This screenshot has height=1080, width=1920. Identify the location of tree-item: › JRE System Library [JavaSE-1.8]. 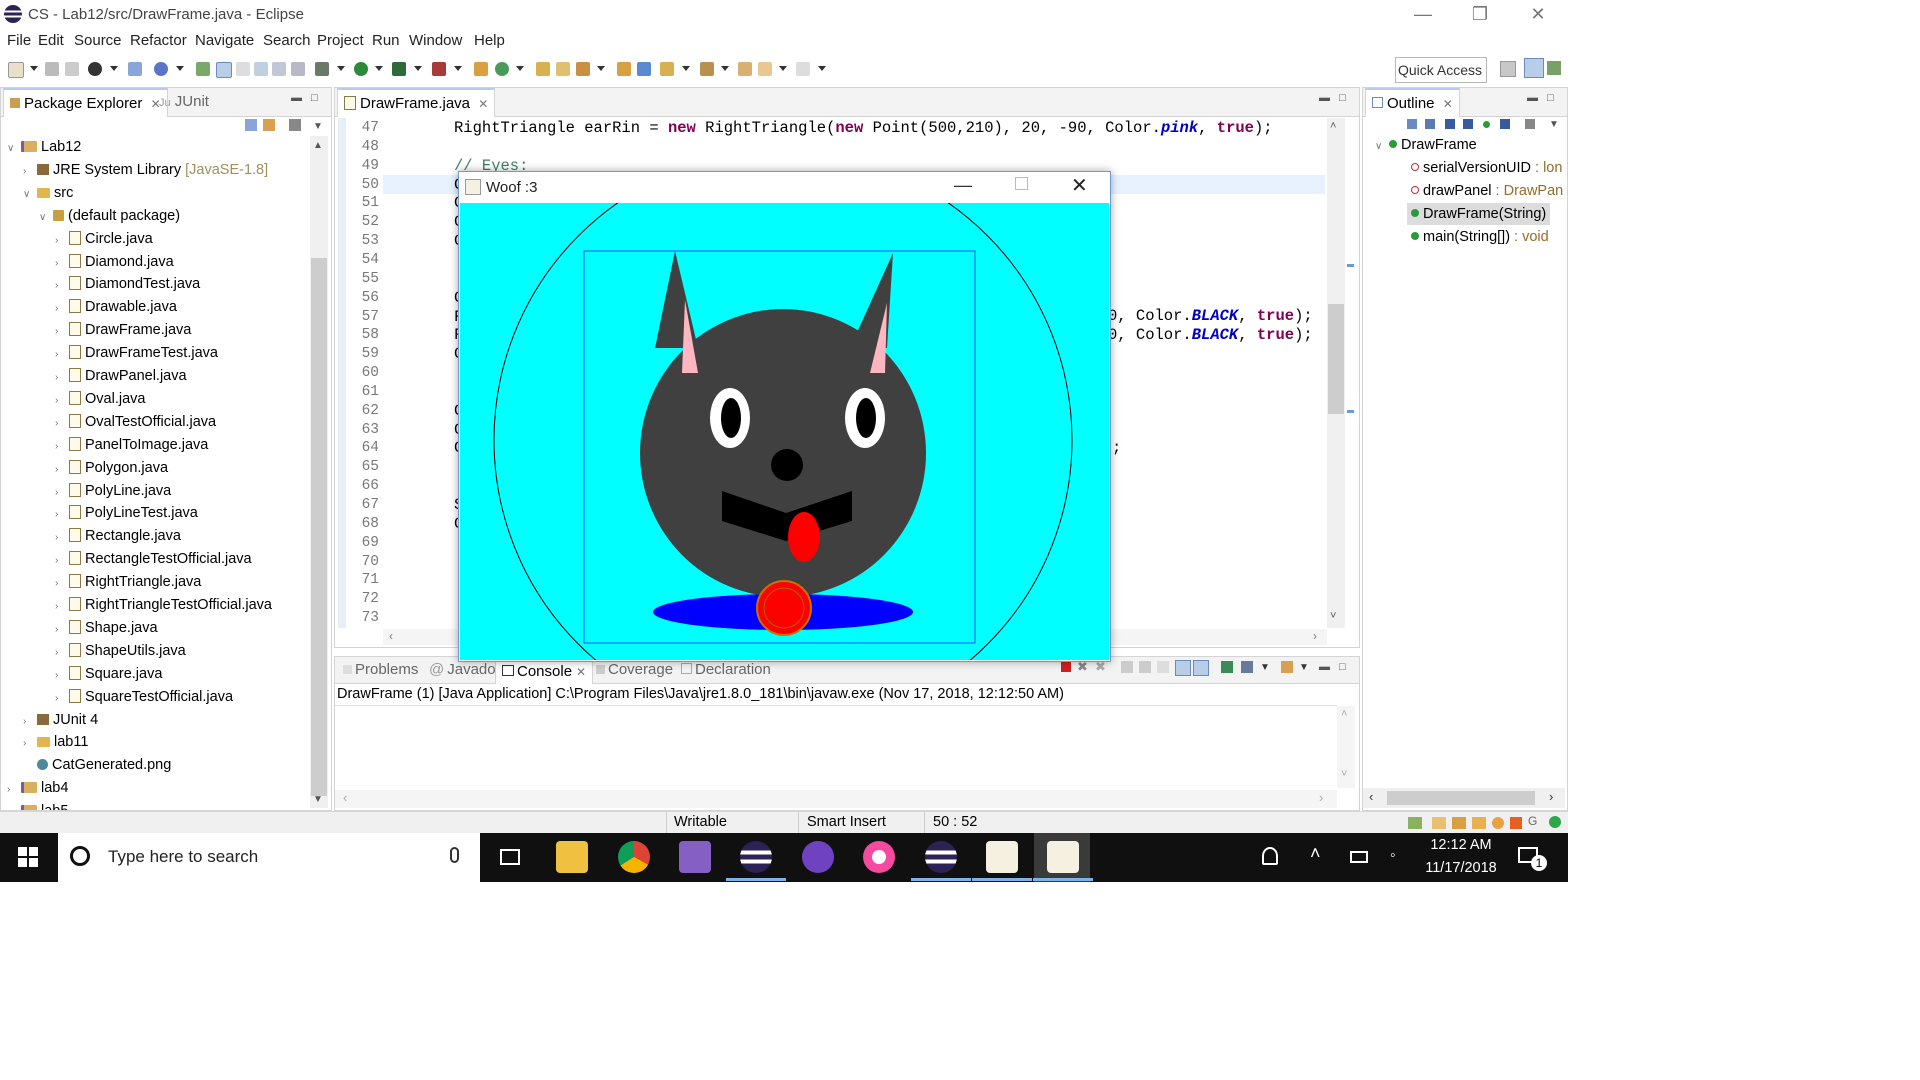
(145, 170).